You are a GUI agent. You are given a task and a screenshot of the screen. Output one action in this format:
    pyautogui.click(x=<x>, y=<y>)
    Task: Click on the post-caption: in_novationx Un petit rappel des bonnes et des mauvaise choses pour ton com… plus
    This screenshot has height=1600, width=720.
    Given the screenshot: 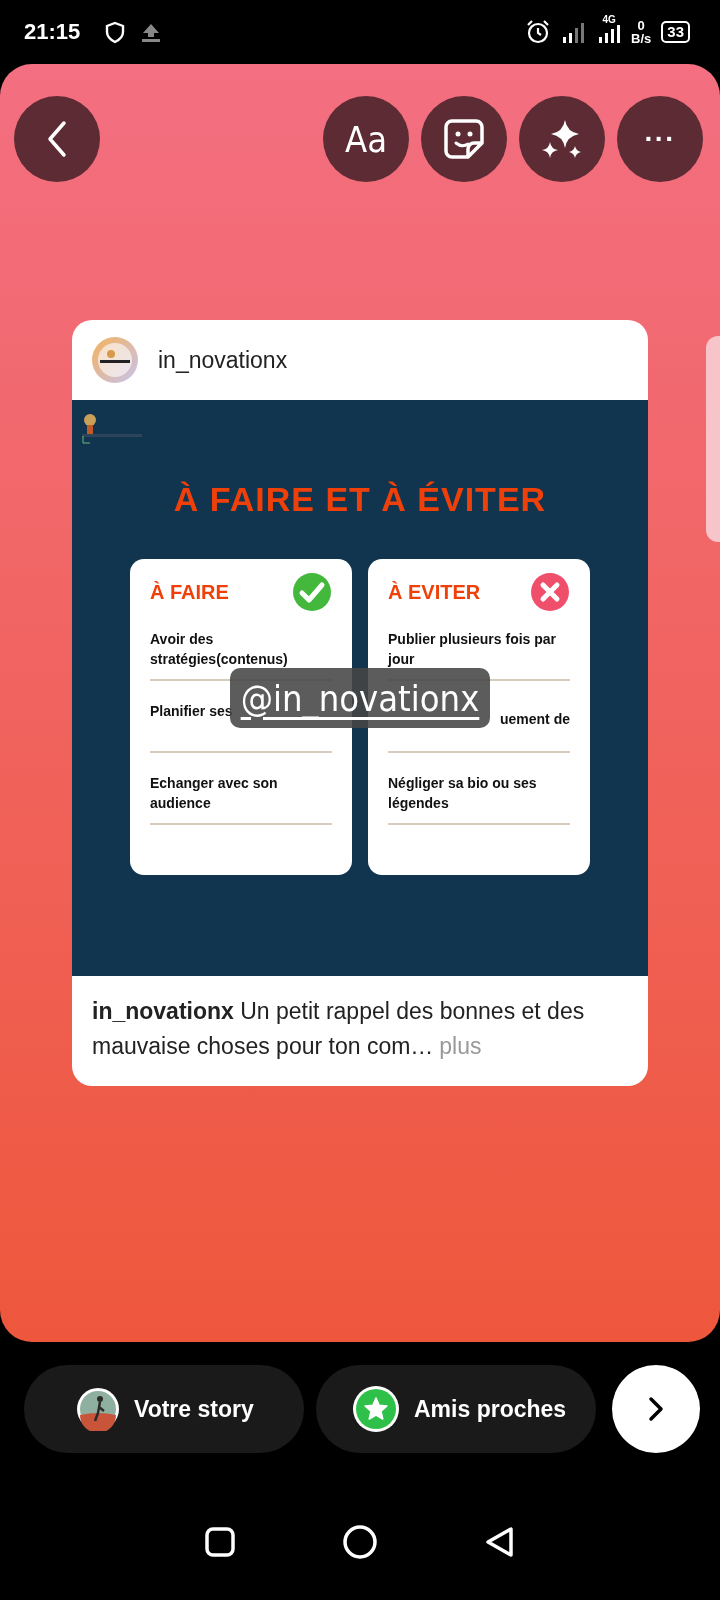 What is the action you would take?
    pyautogui.click(x=338, y=1029)
    